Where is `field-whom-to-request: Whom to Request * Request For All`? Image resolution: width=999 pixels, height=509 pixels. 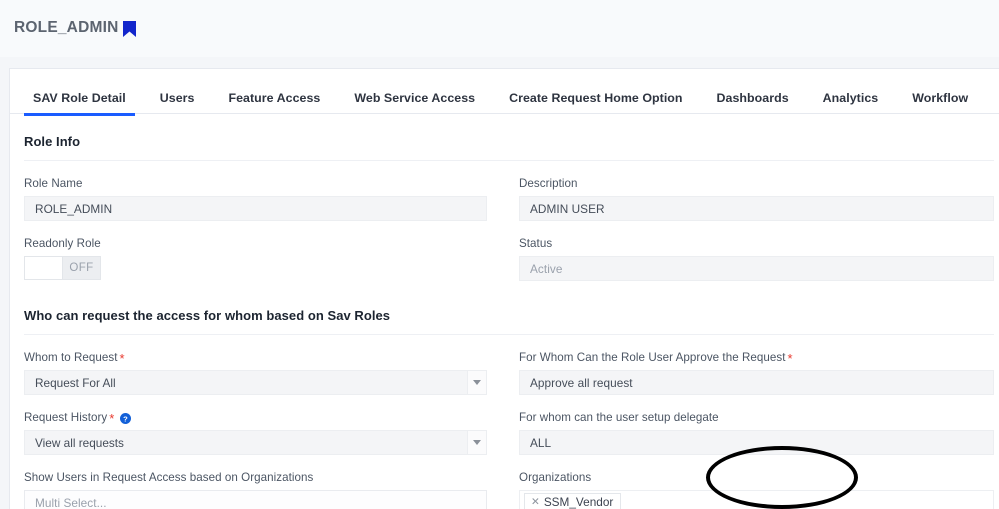 field-whom-to-request: Whom to Request * Request For All is located at coordinates (266, 365).